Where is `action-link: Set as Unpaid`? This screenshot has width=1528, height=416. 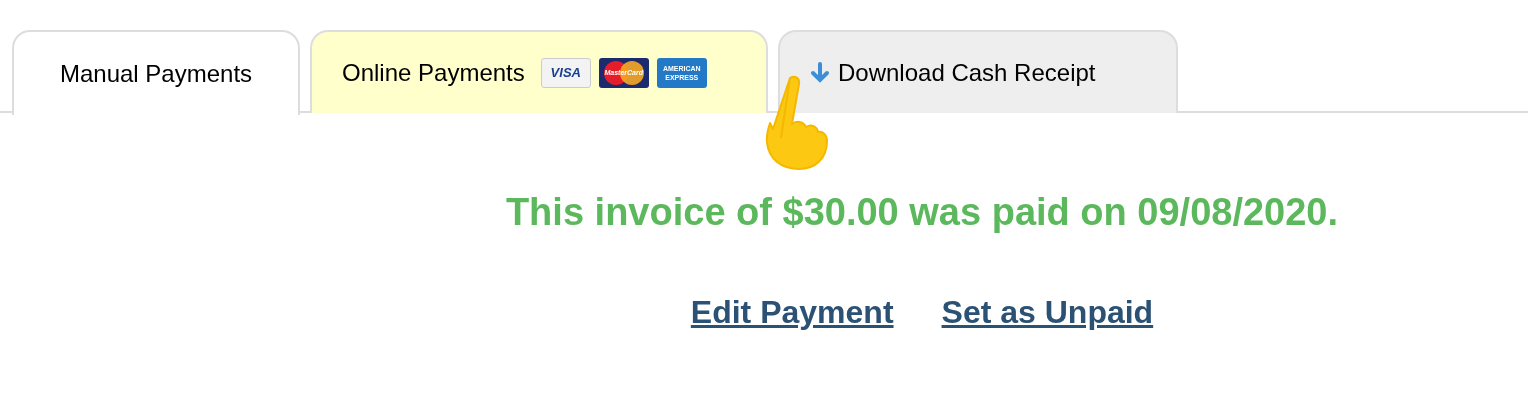 action-link: Set as Unpaid is located at coordinates (1047, 312).